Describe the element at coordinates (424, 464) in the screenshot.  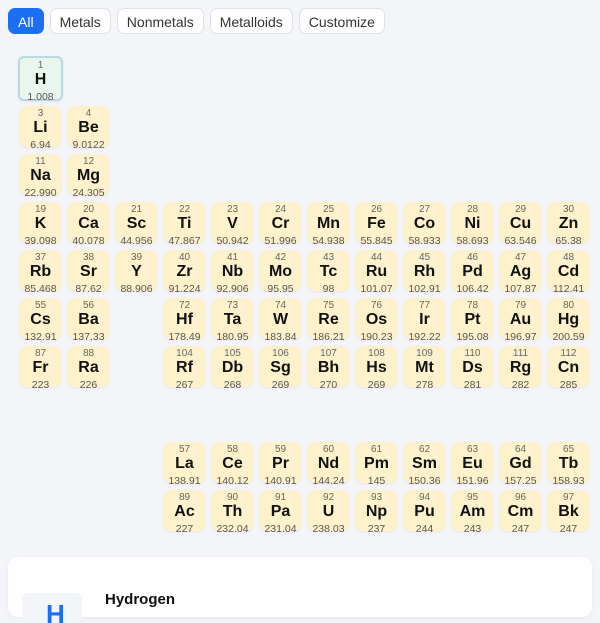
I see `element-tile-sm: 62 Sm 150.36` at that location.